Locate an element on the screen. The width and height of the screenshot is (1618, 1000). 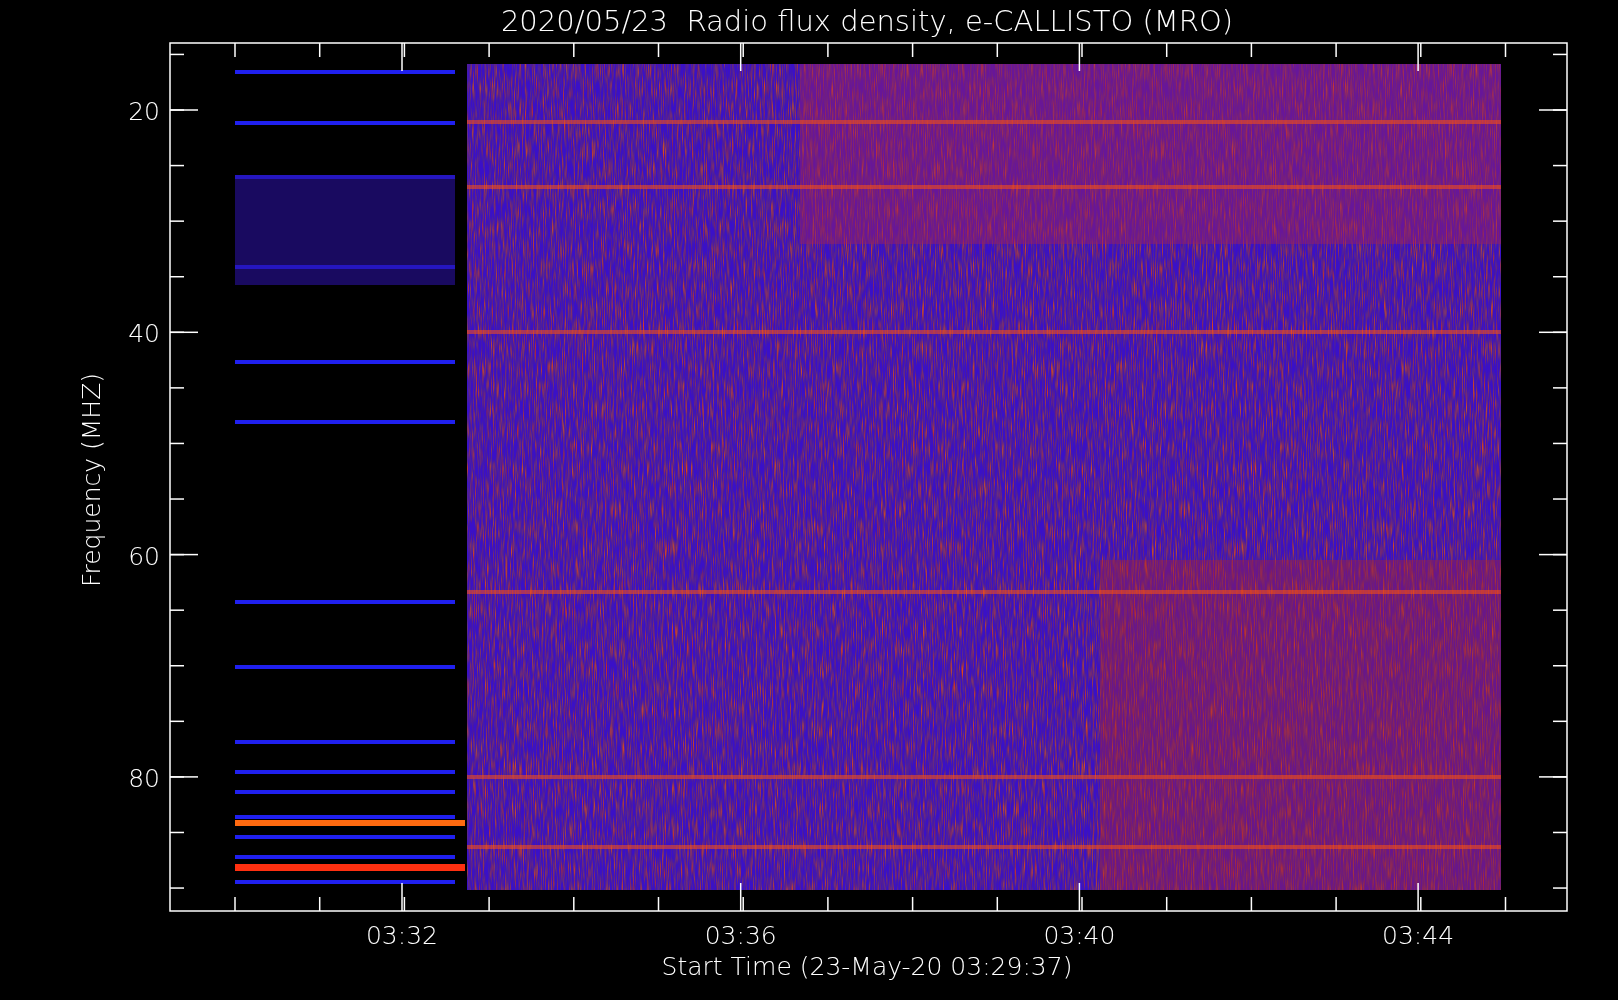
y-tick-label: 20 is located at coordinates (144, 111).